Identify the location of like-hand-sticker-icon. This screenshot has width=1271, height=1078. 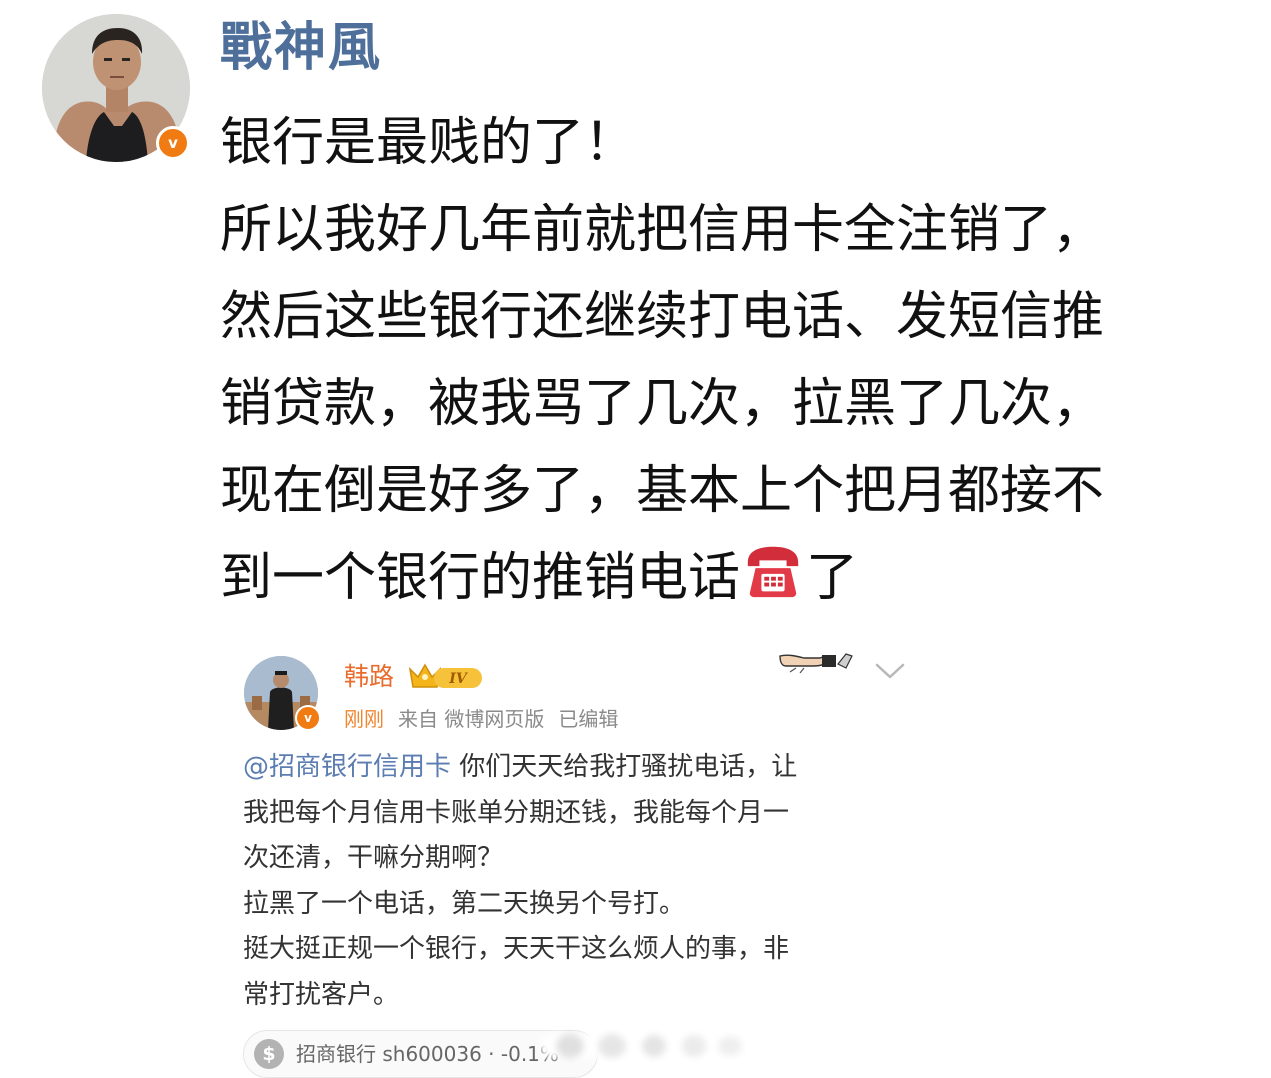
(816, 663).